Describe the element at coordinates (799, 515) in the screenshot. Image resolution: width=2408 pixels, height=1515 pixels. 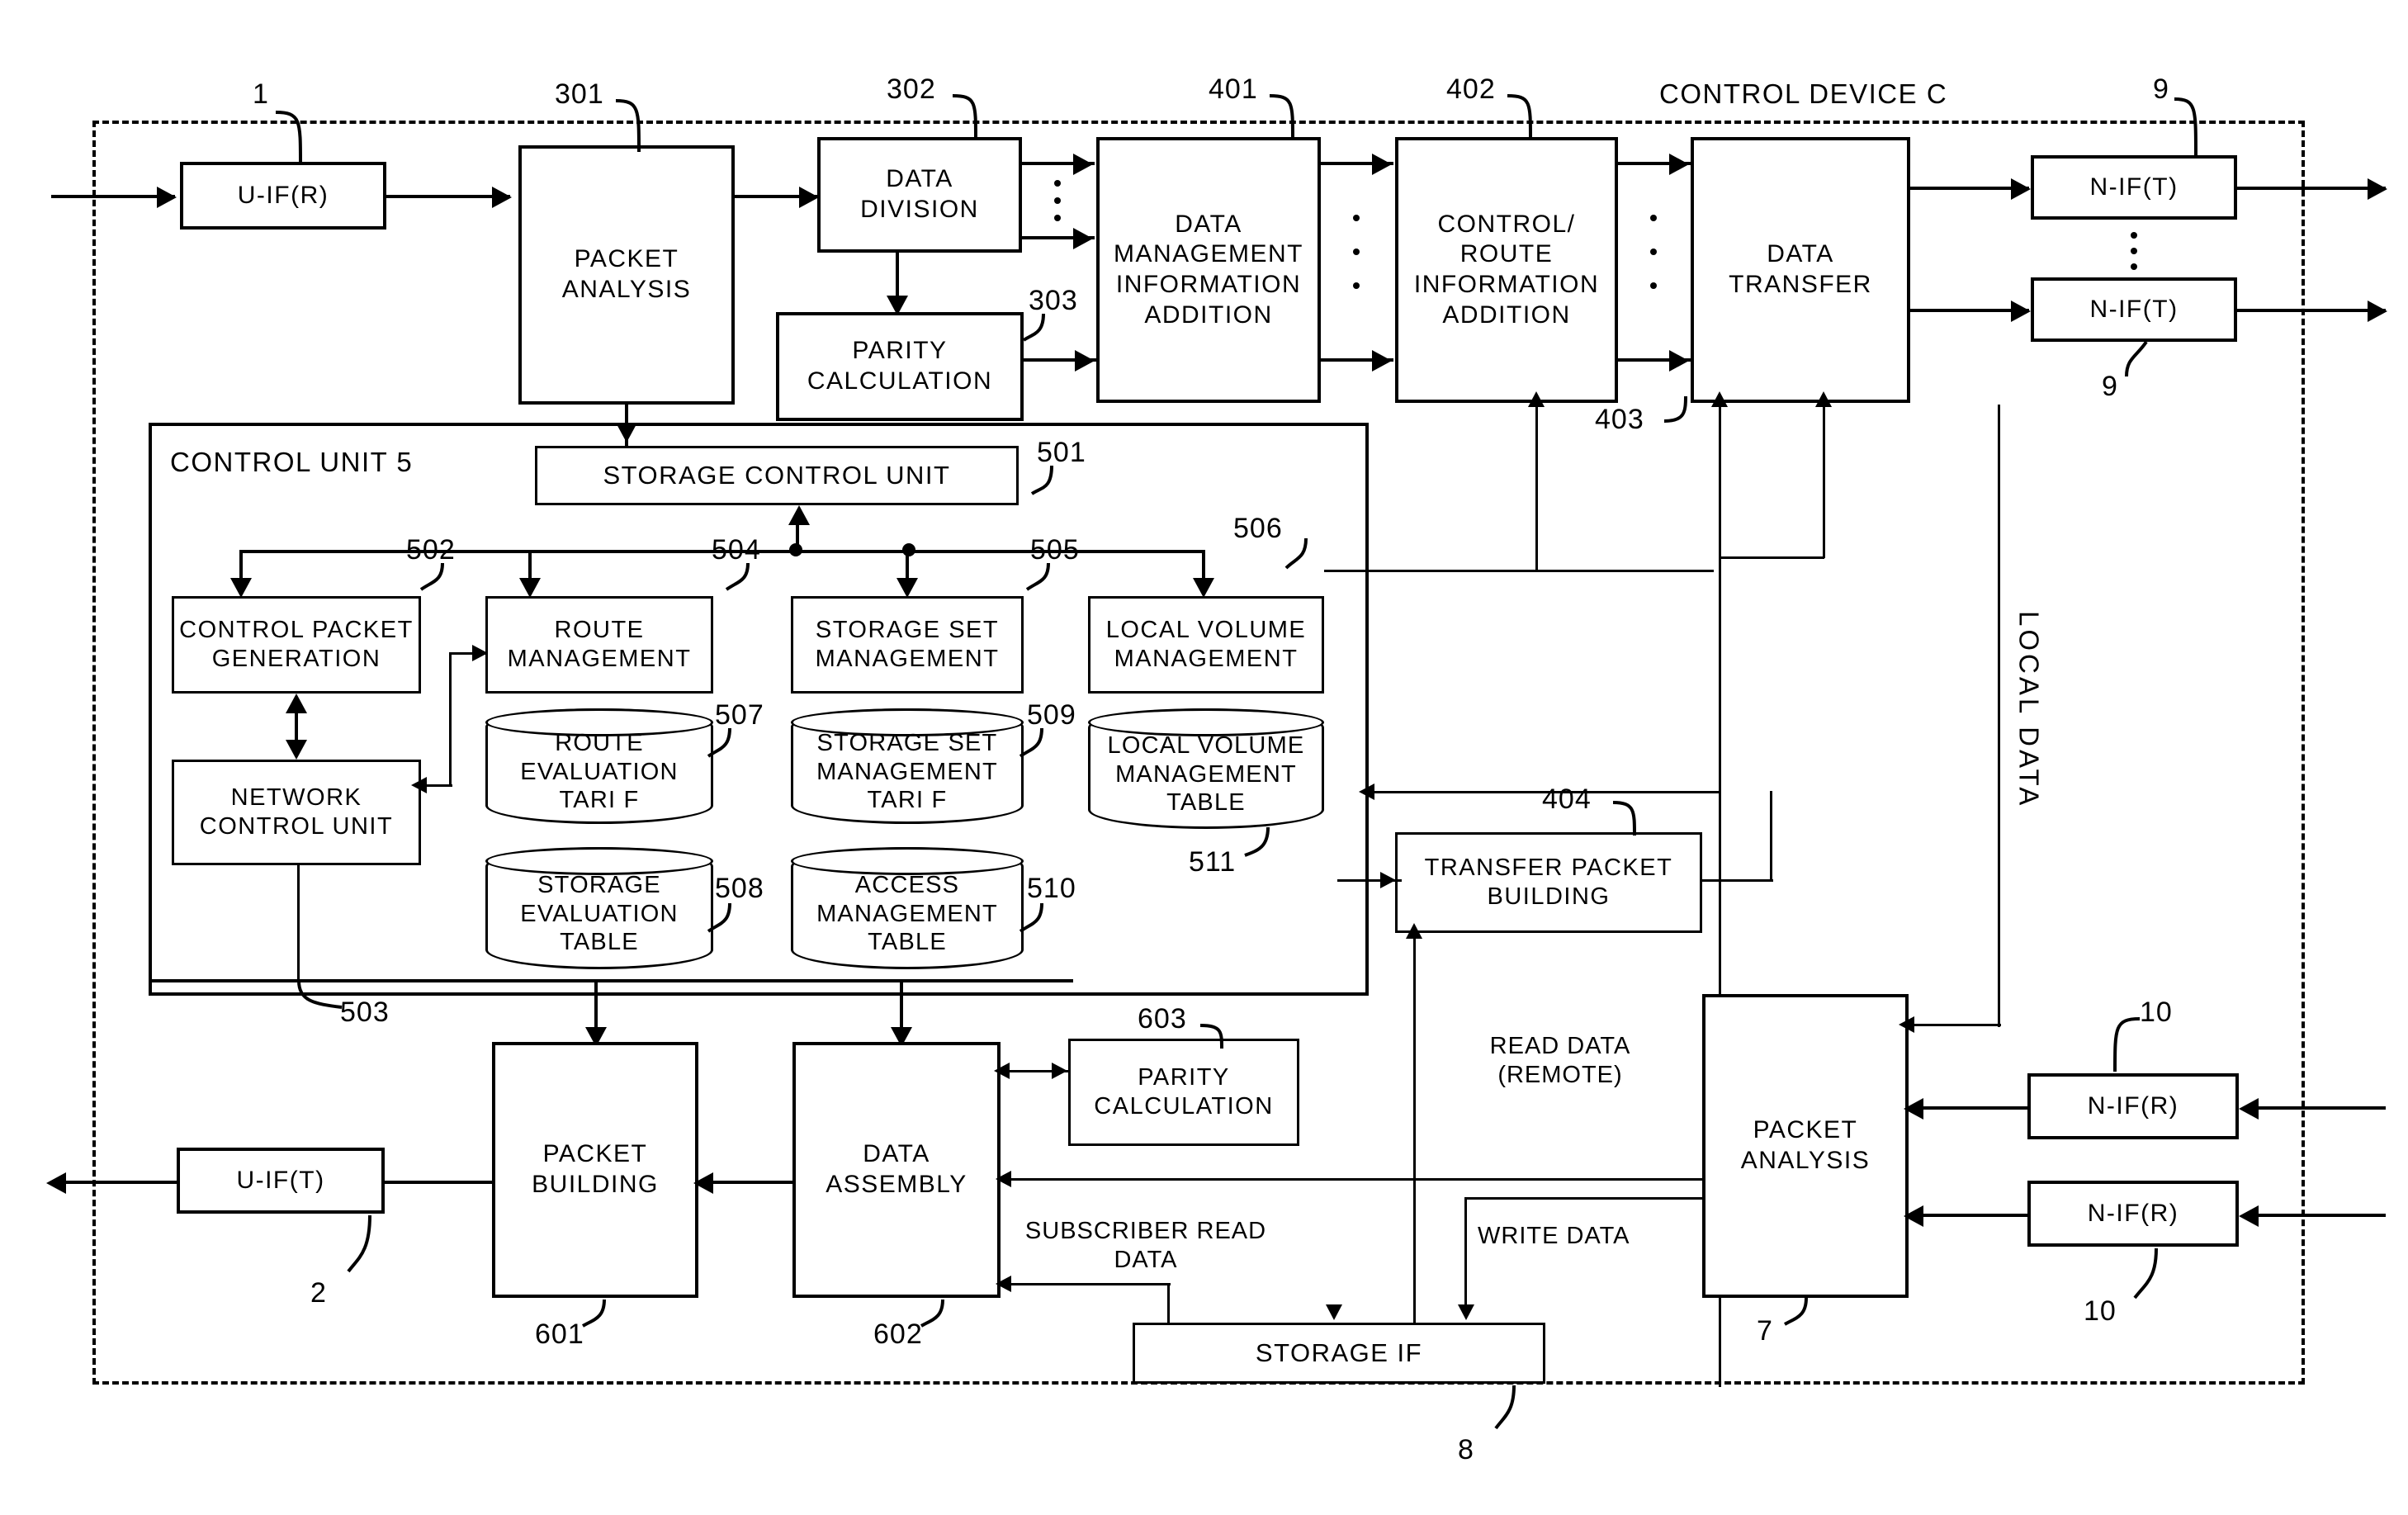
I see `arrow-bus-to-storagectrl` at that location.